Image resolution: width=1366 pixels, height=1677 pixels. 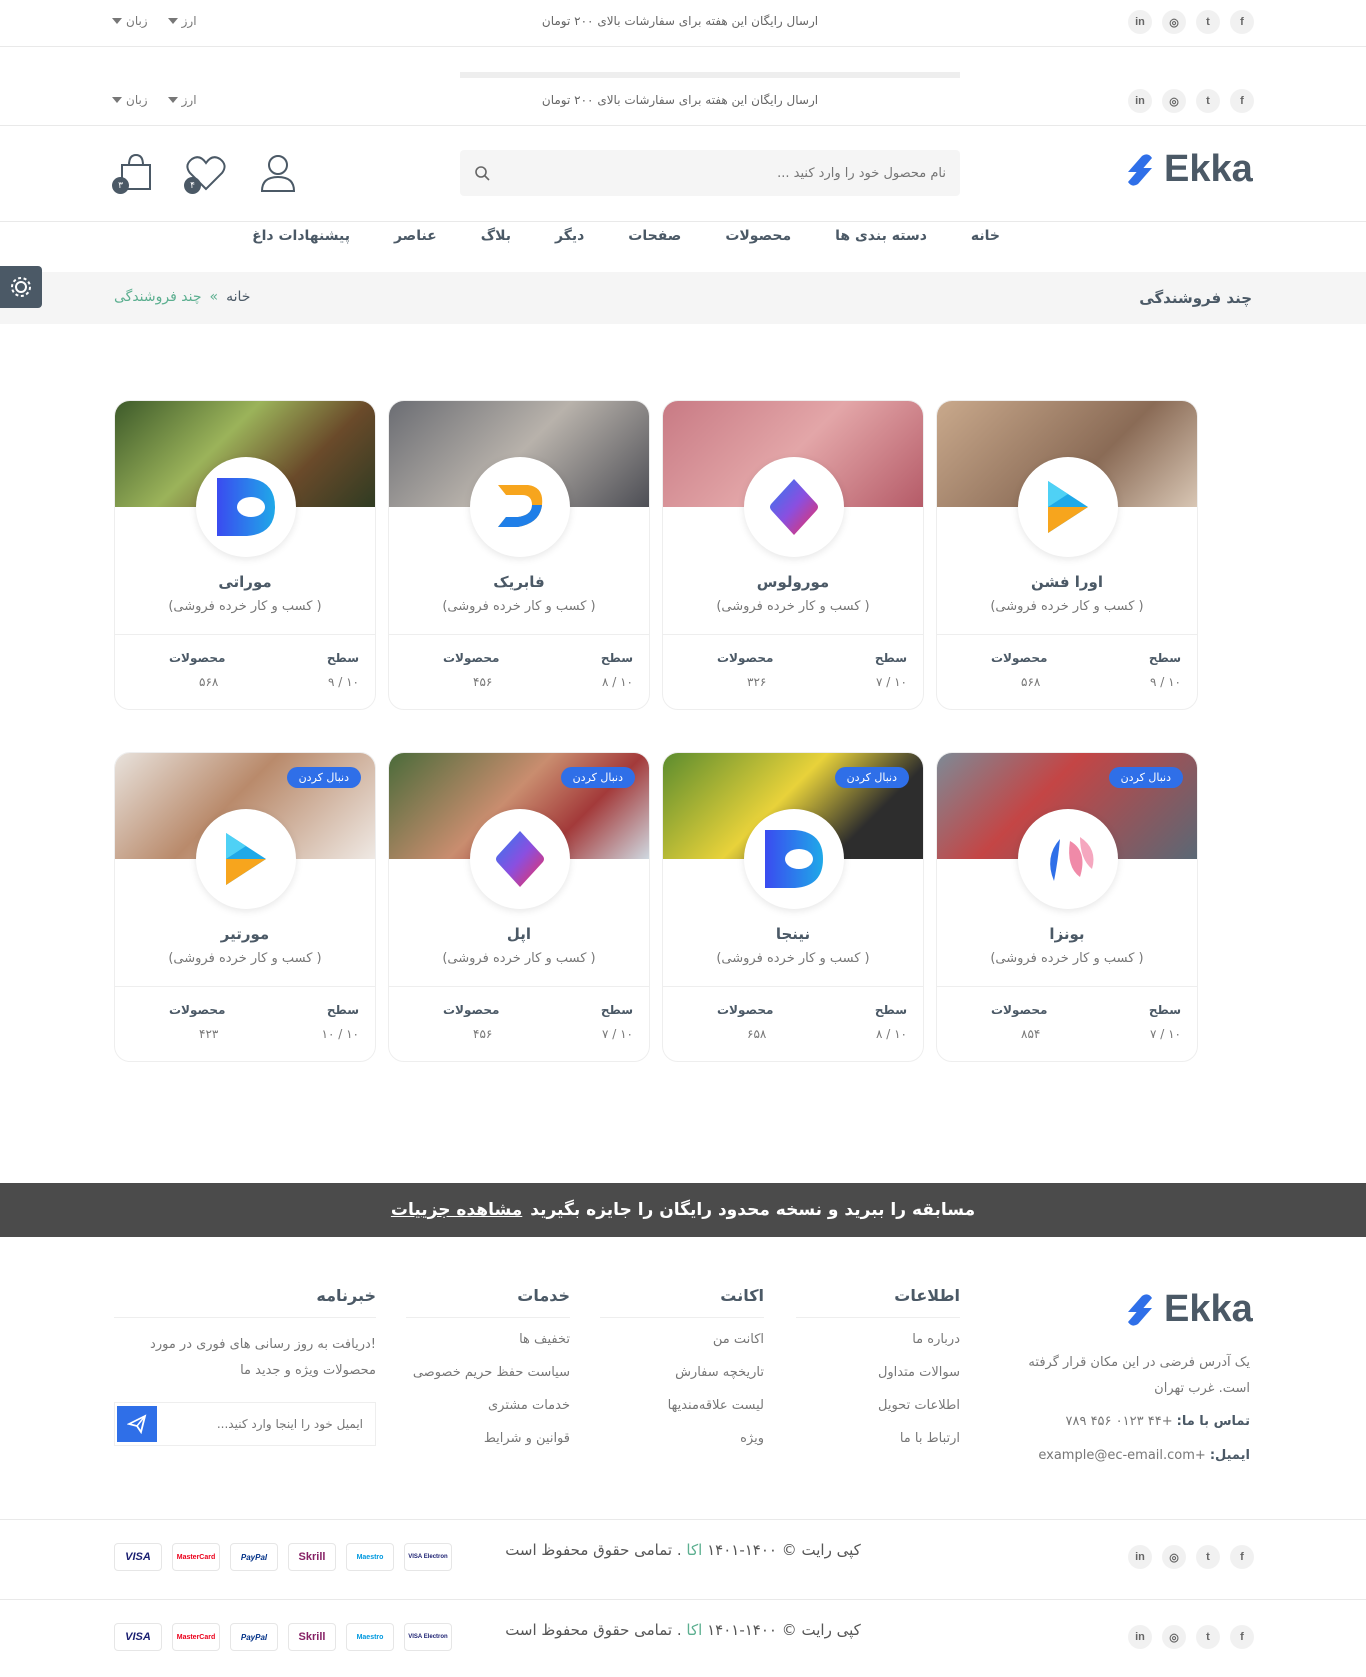 What do you see at coordinates (488, 1438) in the screenshot?
I see `footer-link: قوانین و شرایط` at bounding box center [488, 1438].